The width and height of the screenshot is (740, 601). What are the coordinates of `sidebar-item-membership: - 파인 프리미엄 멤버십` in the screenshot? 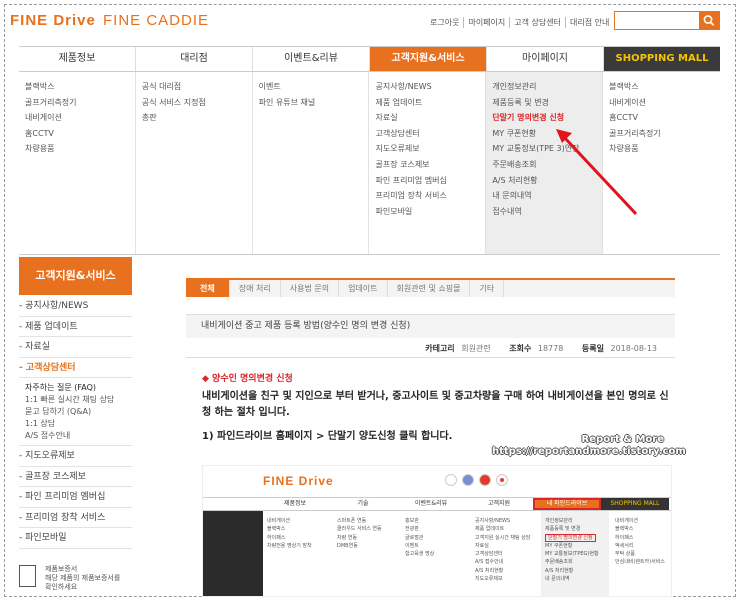 It's located at (75, 497).